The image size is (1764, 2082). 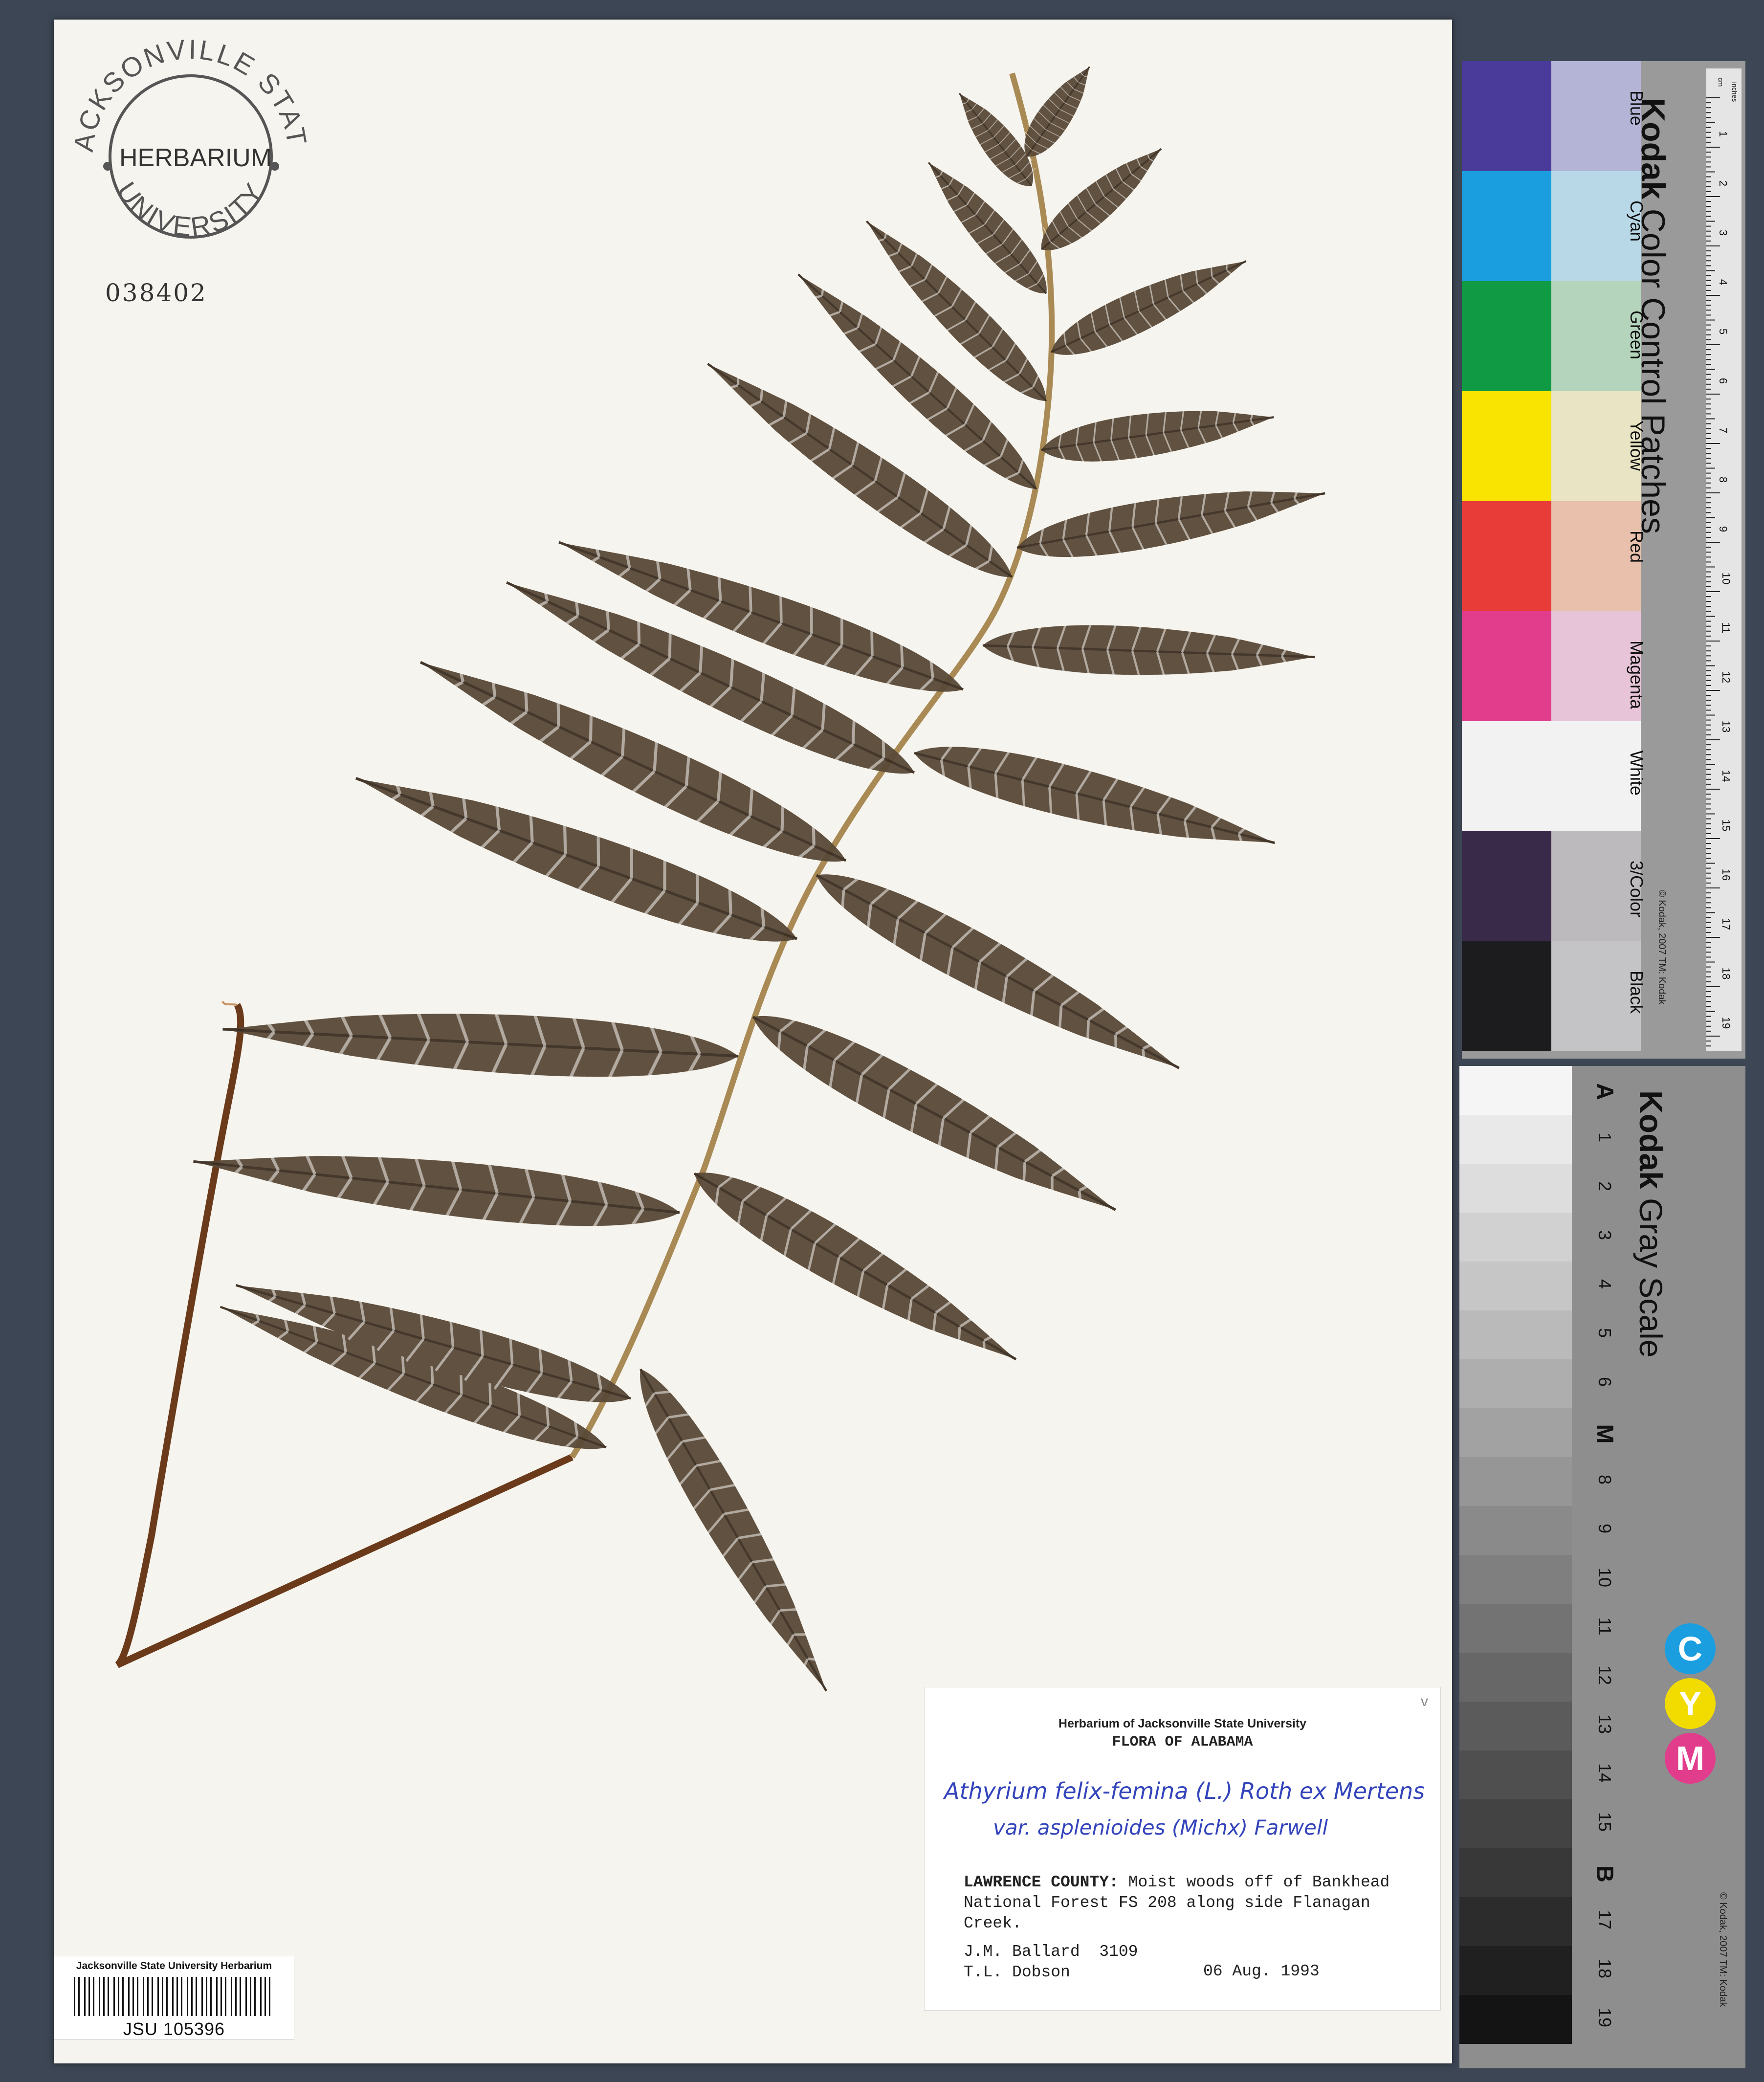 What do you see at coordinates (1653, 367) in the screenshot?
I see `color-card-title: Color Control Patches` at bounding box center [1653, 367].